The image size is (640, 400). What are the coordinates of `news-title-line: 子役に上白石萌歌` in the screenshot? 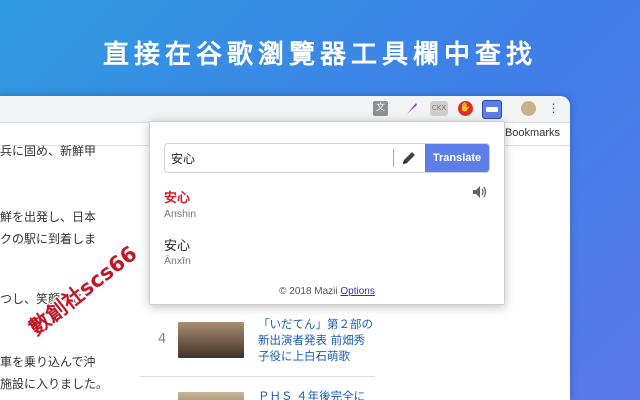 It's located at (304, 356).